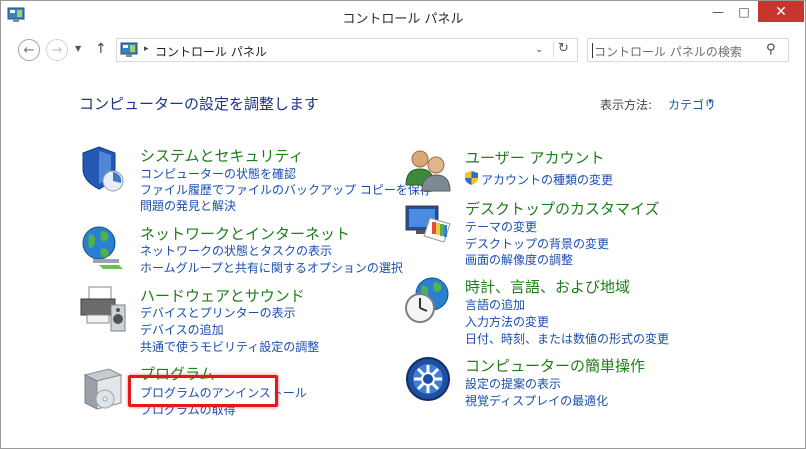  I want to click on link-devices-printers: デバイスとプリンターの表示, so click(218, 312).